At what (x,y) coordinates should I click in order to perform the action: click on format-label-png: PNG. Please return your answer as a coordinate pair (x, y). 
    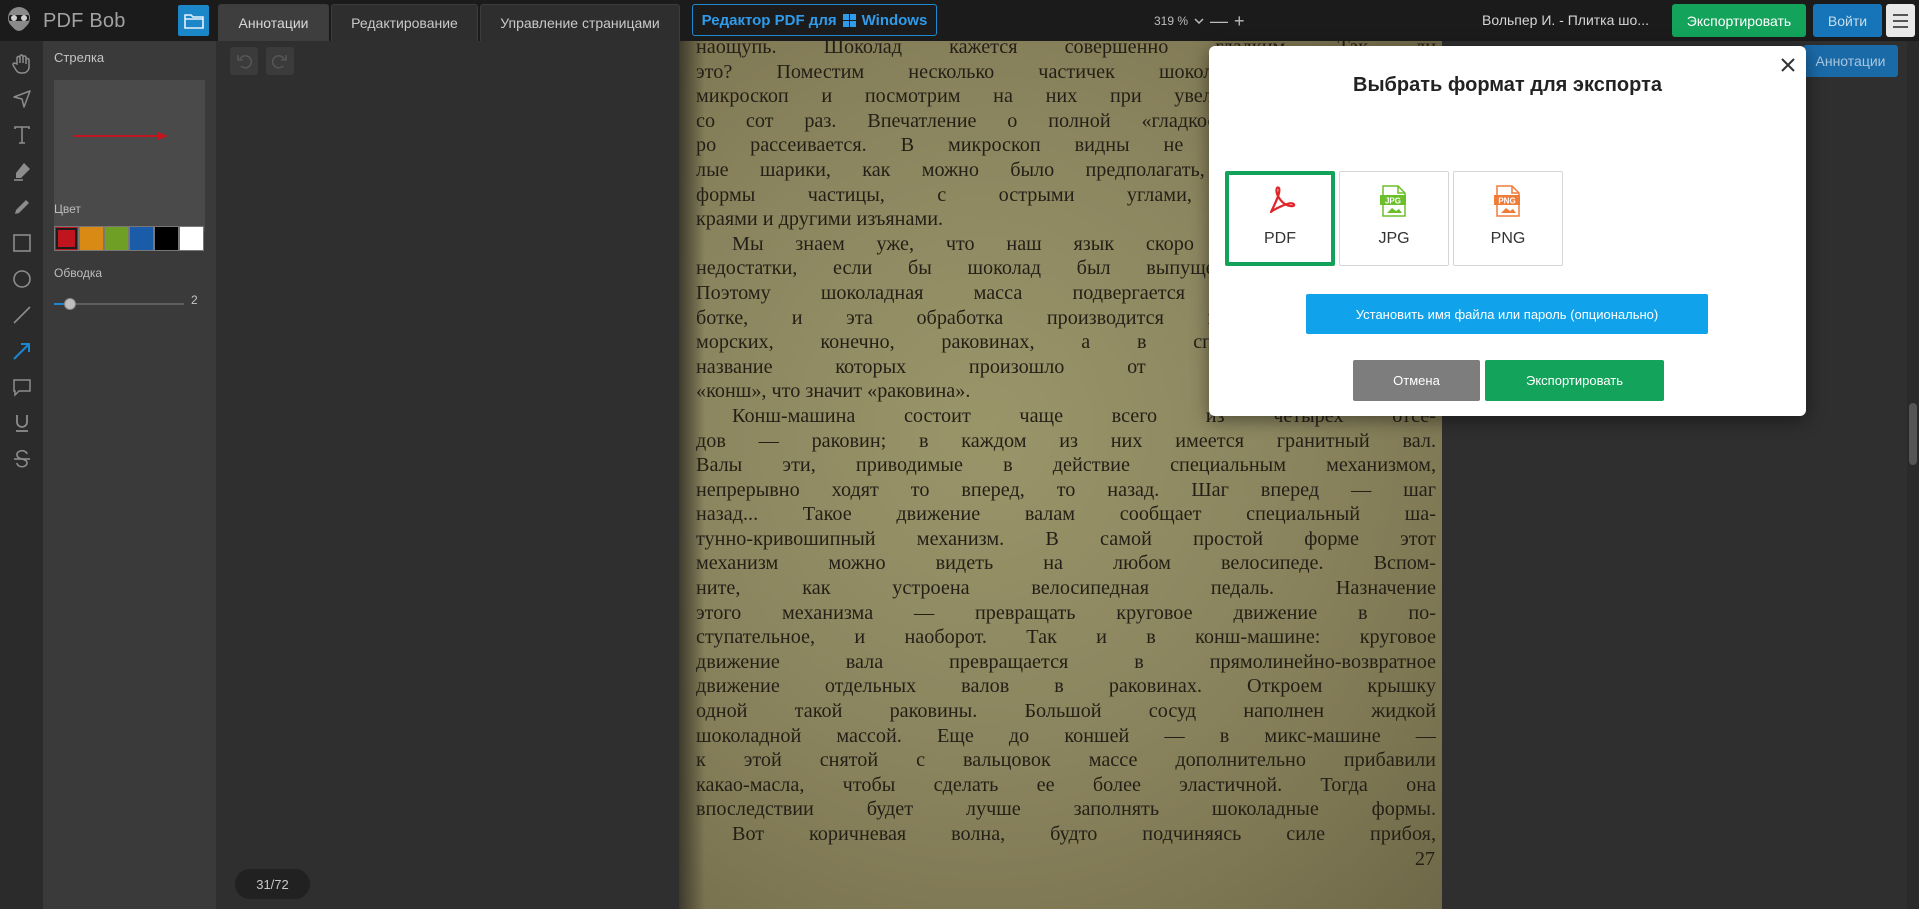
    Looking at the image, I should click on (1508, 238).